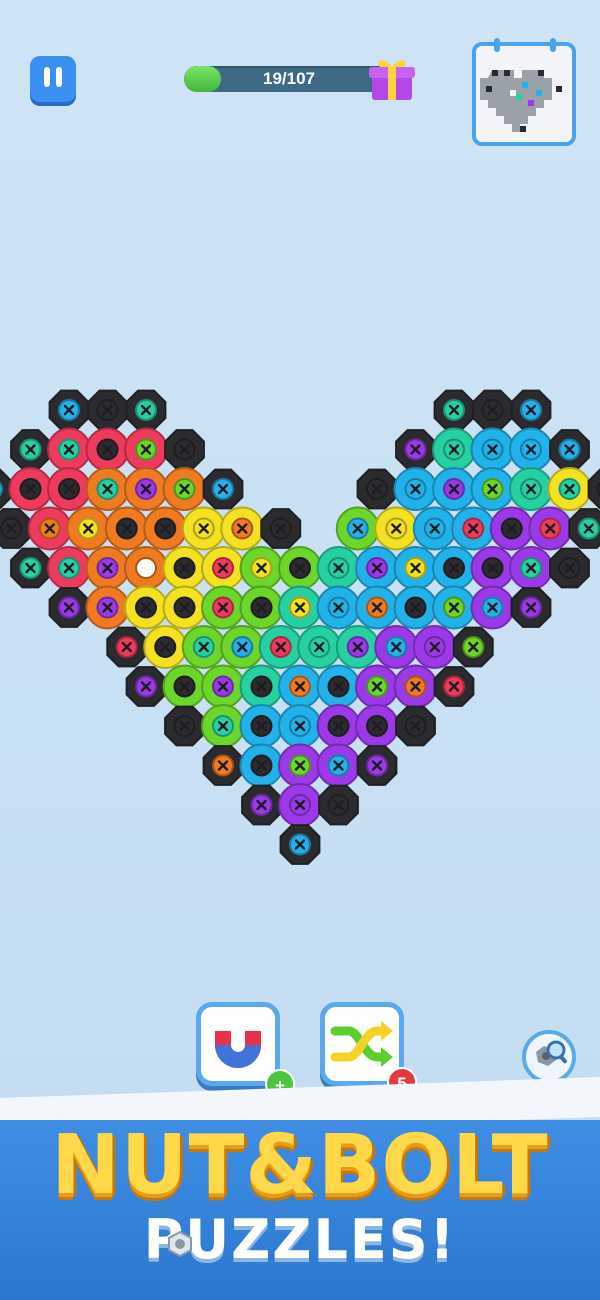 This screenshot has width=600, height=1300. What do you see at coordinates (524, 92) in the screenshot?
I see `target-picture-card` at bounding box center [524, 92].